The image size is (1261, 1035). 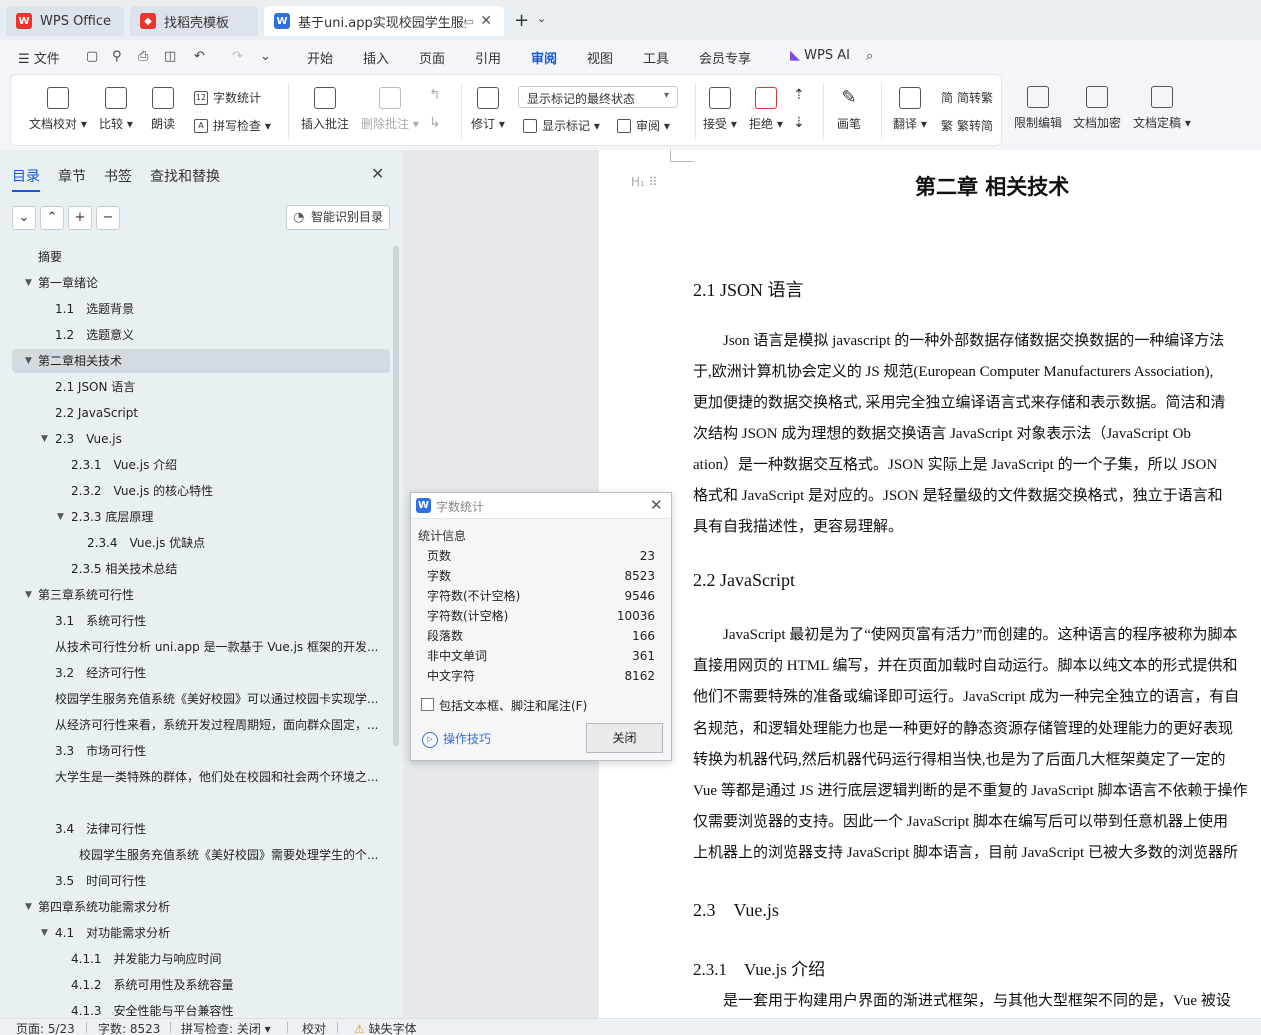 I want to click on toc-item: 2.3.2 Vue.js 的核心特性, so click(x=227, y=491).